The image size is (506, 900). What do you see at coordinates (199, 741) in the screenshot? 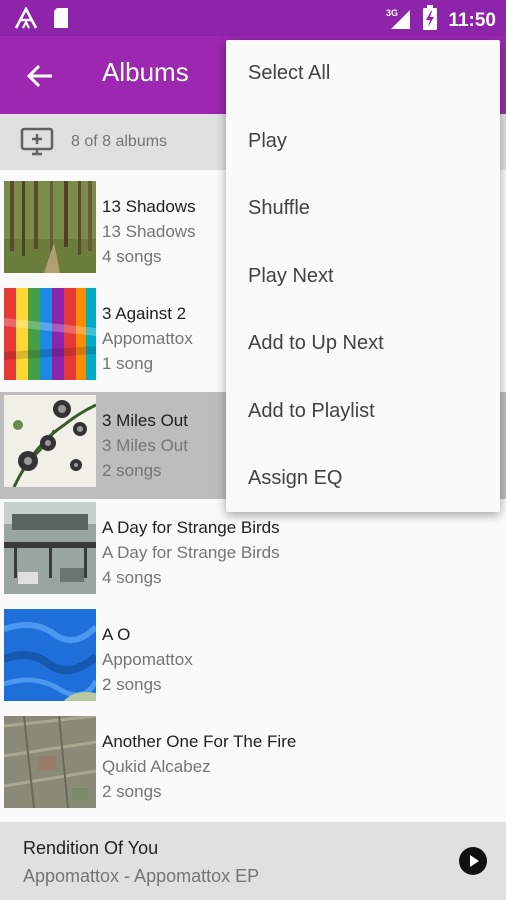
I see `album-title: Another One For The Fire` at bounding box center [199, 741].